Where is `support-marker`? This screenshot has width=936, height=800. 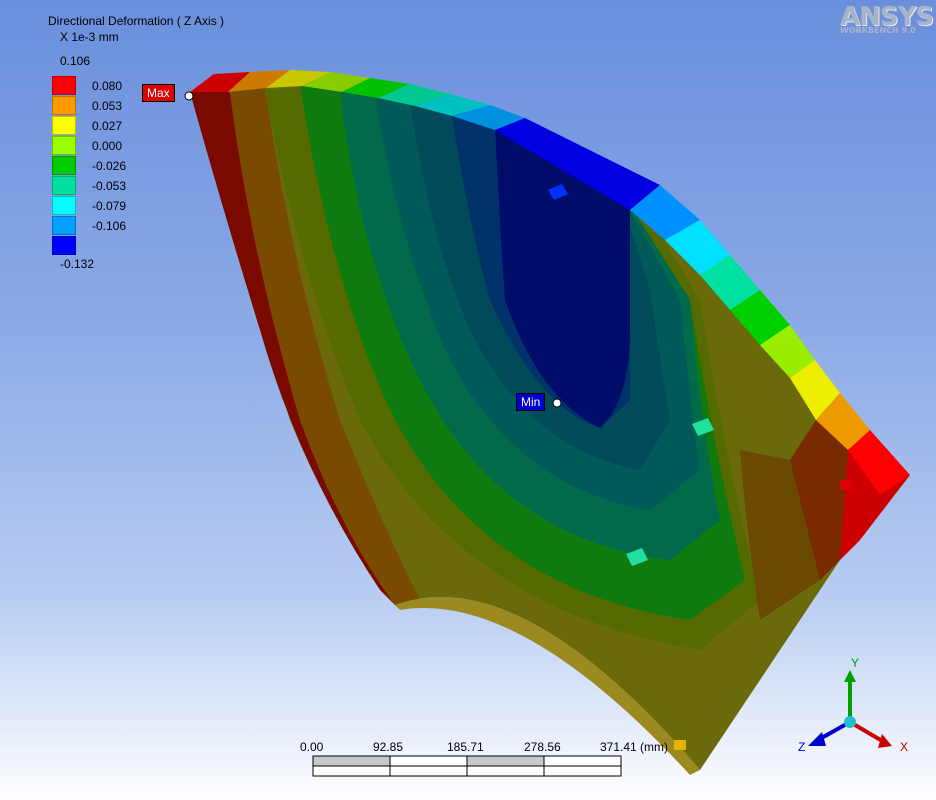 support-marker is located at coordinates (846, 485).